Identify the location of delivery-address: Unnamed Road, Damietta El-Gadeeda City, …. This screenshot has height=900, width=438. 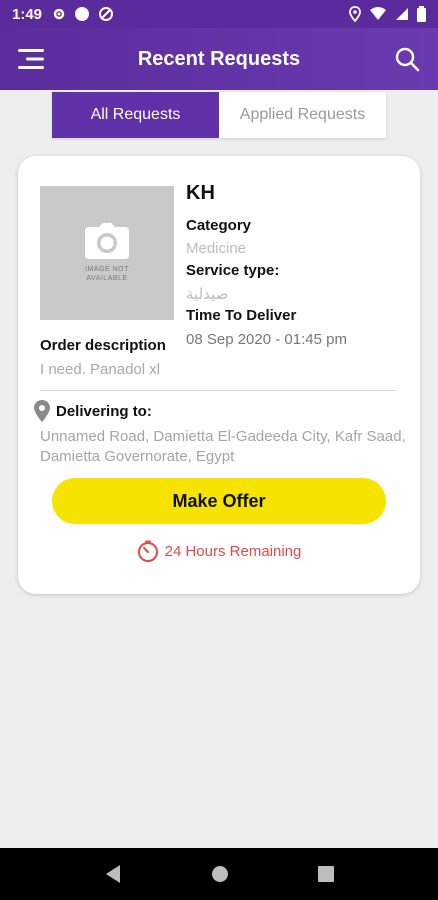
(223, 446).